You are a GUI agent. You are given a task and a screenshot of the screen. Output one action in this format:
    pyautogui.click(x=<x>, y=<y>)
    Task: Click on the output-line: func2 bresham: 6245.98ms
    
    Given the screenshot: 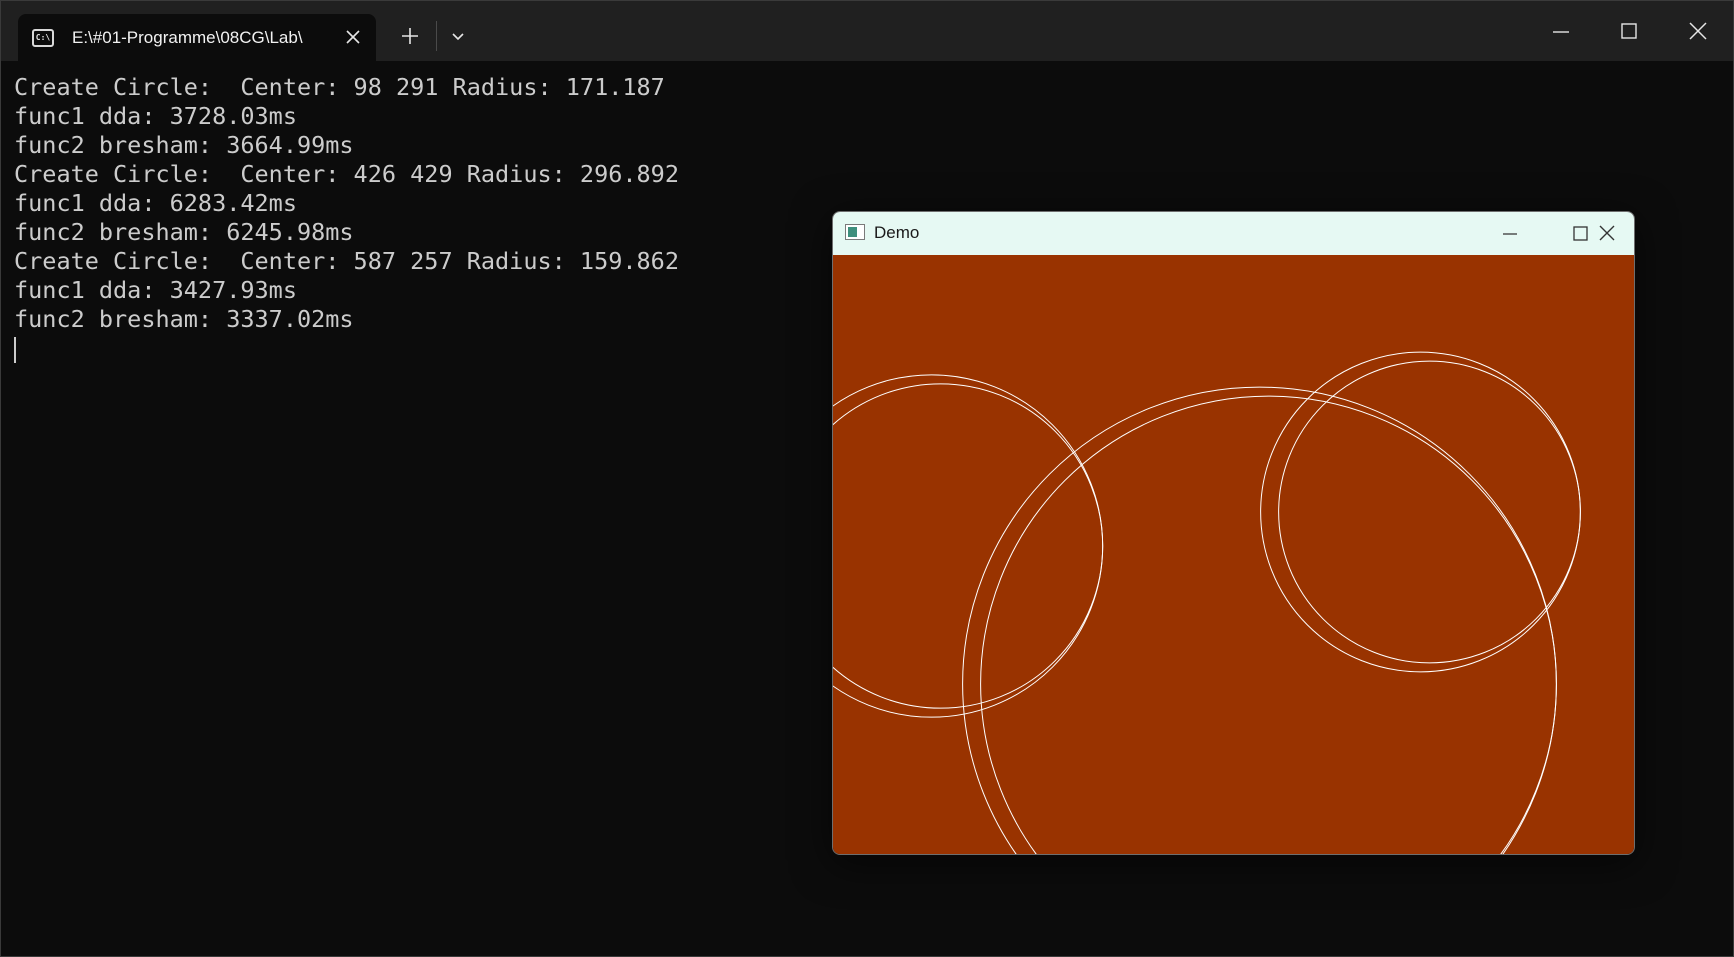 What is the action you would take?
    pyautogui.click(x=184, y=232)
    